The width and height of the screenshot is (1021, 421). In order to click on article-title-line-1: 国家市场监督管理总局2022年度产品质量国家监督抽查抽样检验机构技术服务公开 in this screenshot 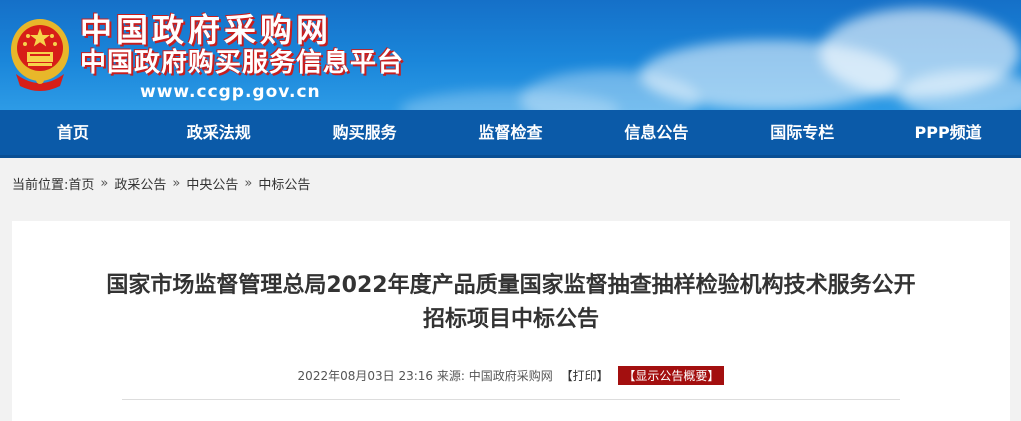, I will do `click(511, 285)`.